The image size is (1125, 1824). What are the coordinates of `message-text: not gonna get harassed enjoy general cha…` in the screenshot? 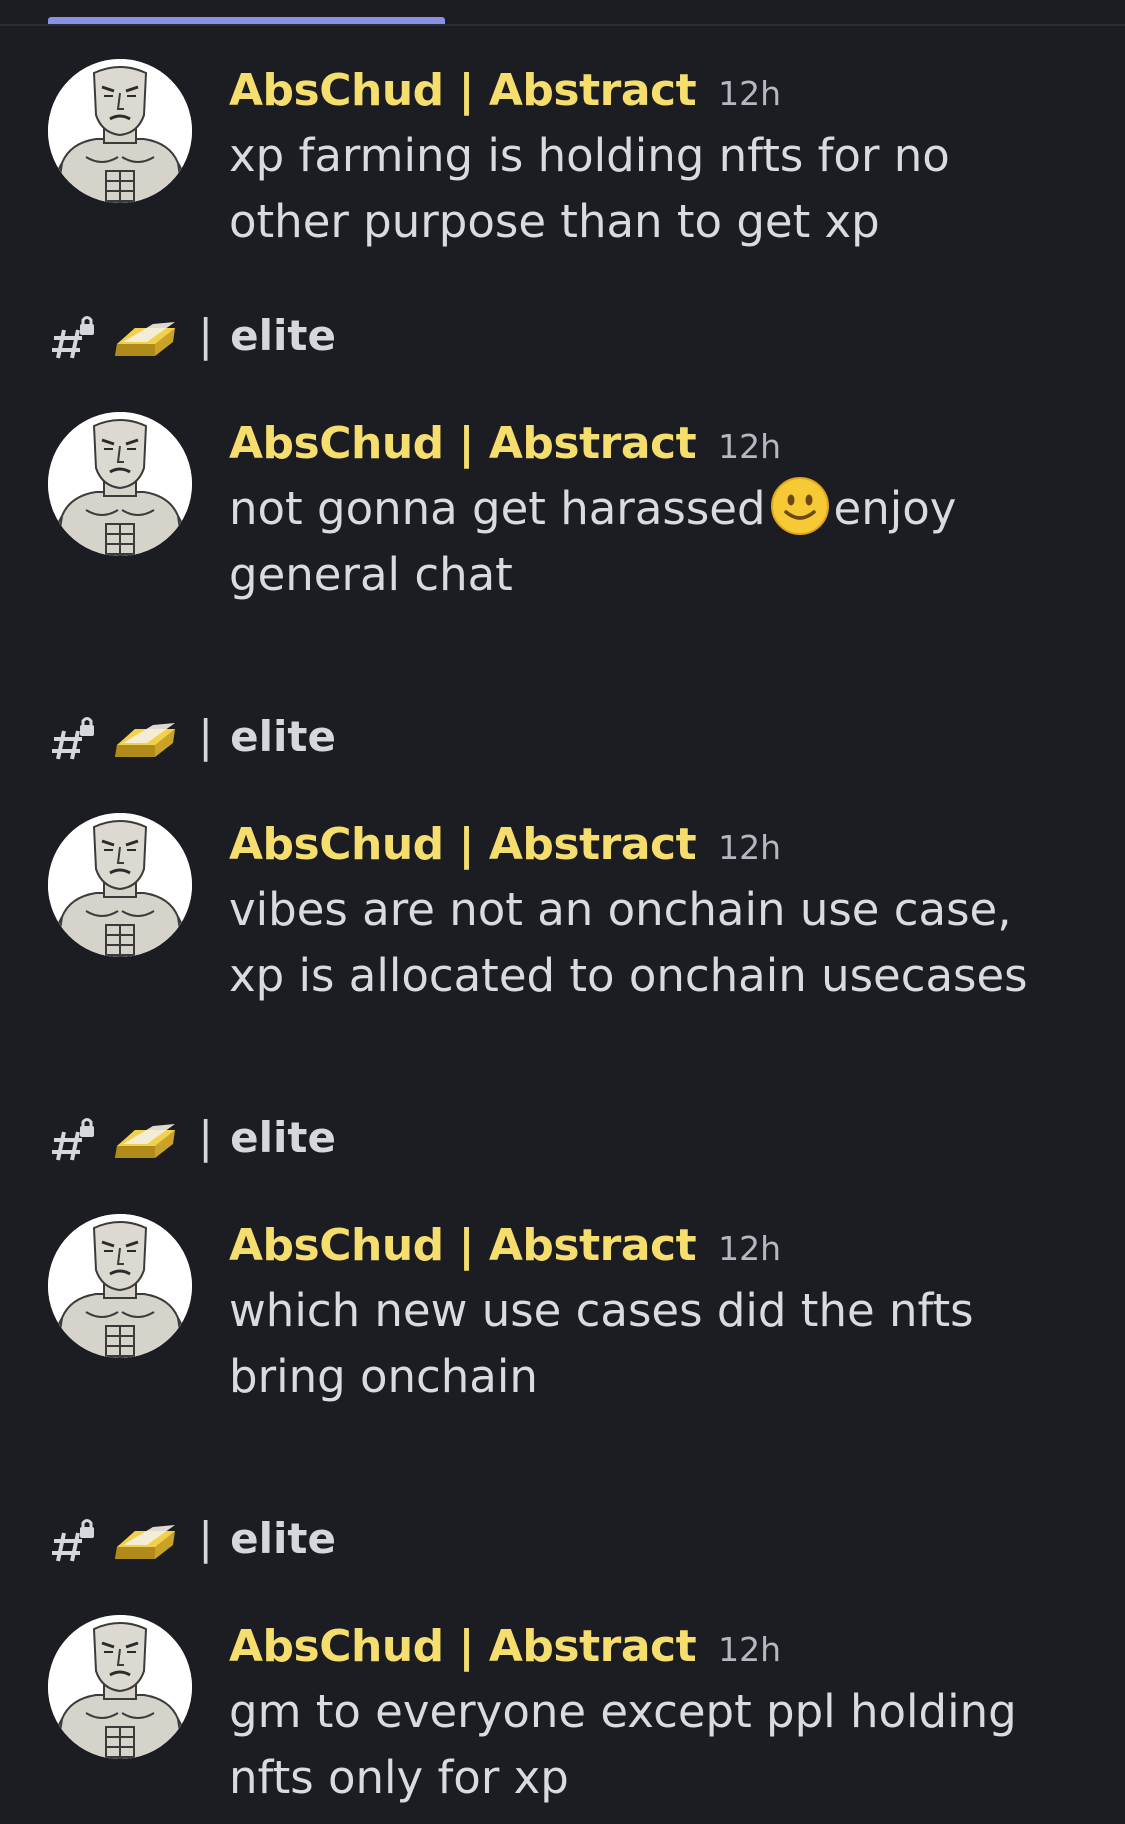 It's located at (644, 542).